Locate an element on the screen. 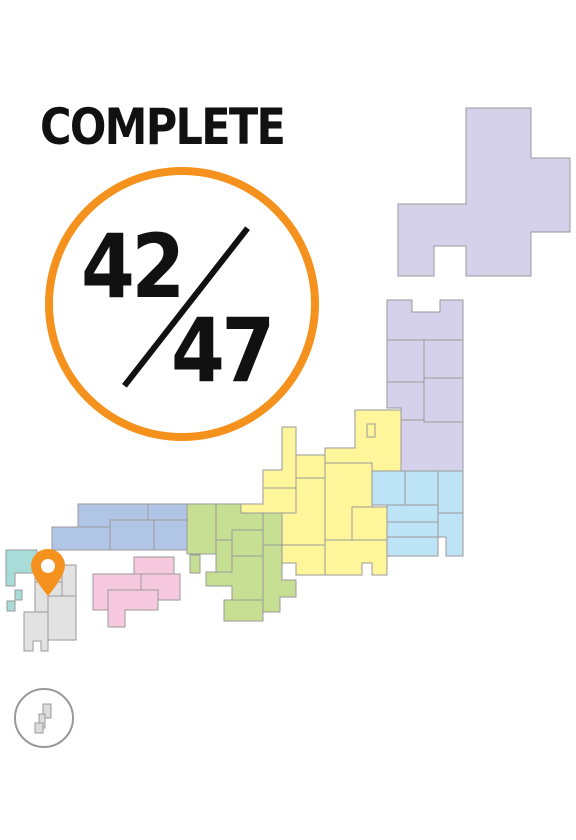 This screenshot has width=576, height=840. prefecture-gunma is located at coordinates (388, 488).